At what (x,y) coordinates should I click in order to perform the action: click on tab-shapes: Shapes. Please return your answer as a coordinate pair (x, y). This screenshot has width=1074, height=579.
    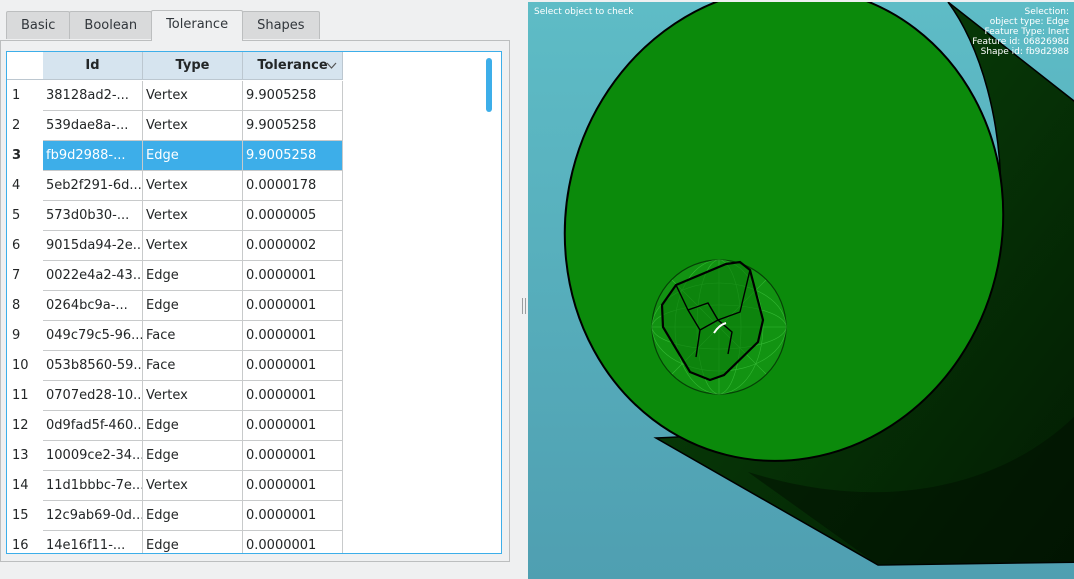
    Looking at the image, I should click on (281, 25).